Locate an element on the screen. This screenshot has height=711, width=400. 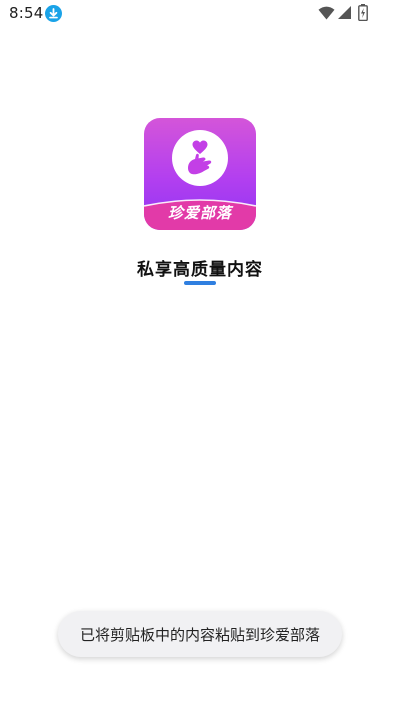
download-icon is located at coordinates (53, 13).